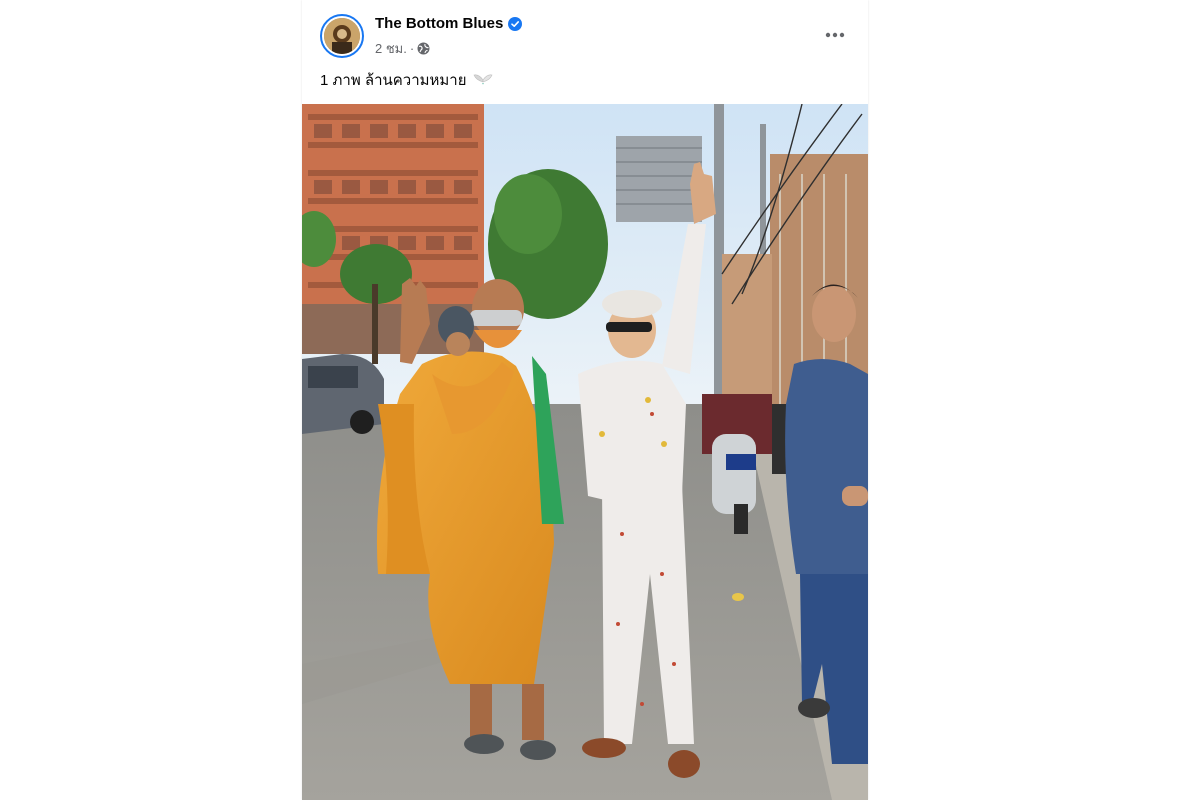 This screenshot has height=800, width=1200. I want to click on more-options-button, so click(835, 35).